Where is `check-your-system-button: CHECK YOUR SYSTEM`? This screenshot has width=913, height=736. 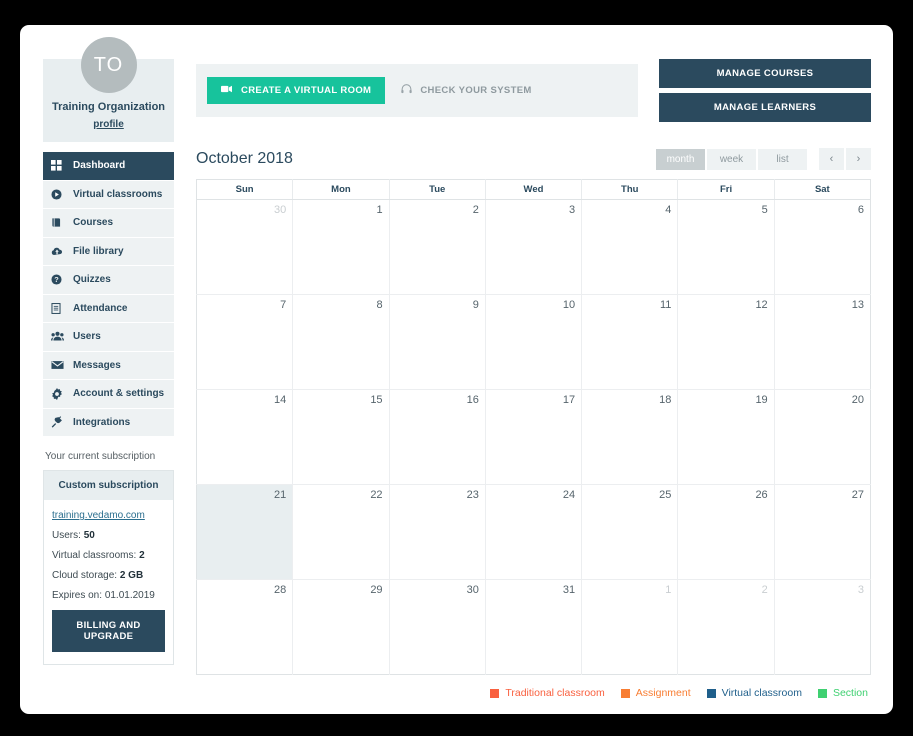 check-your-system-button: CHECK YOUR SYSTEM is located at coordinates (466, 90).